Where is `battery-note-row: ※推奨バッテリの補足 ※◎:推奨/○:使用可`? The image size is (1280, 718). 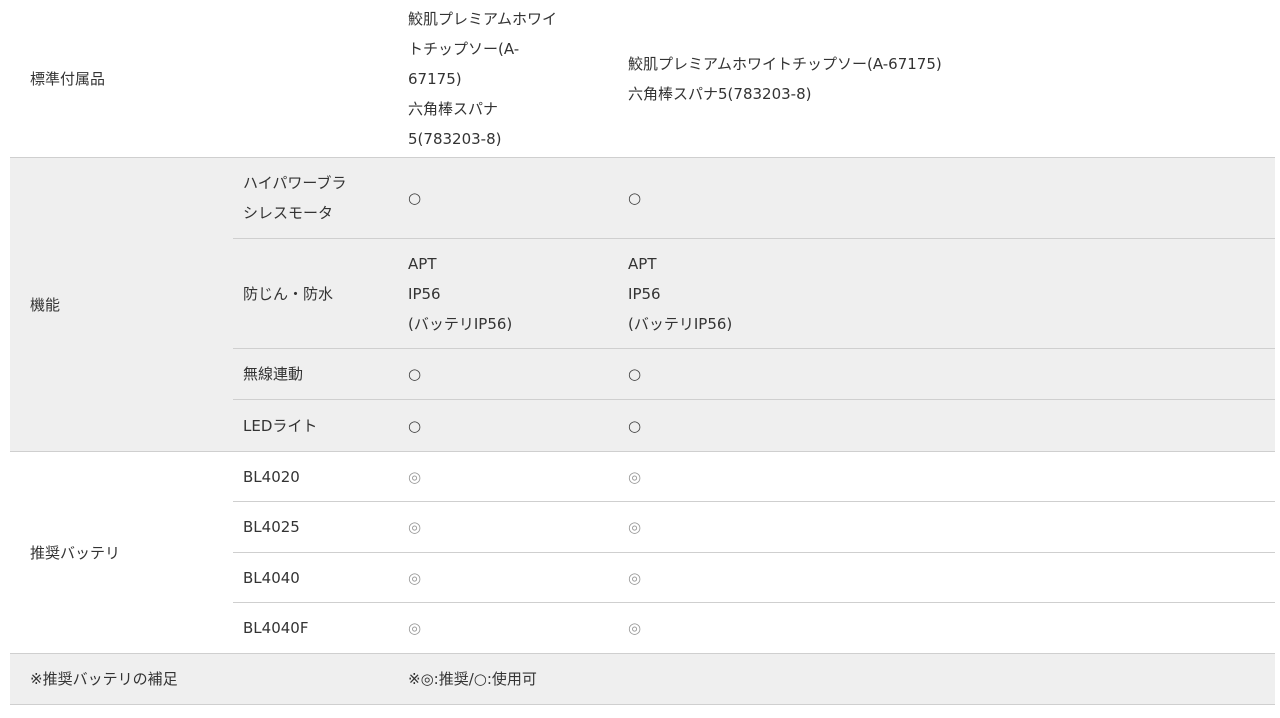
battery-note-row: ※推奨バッテリの補足 ※◎:推奨/○:使用可 is located at coordinates (643, 679).